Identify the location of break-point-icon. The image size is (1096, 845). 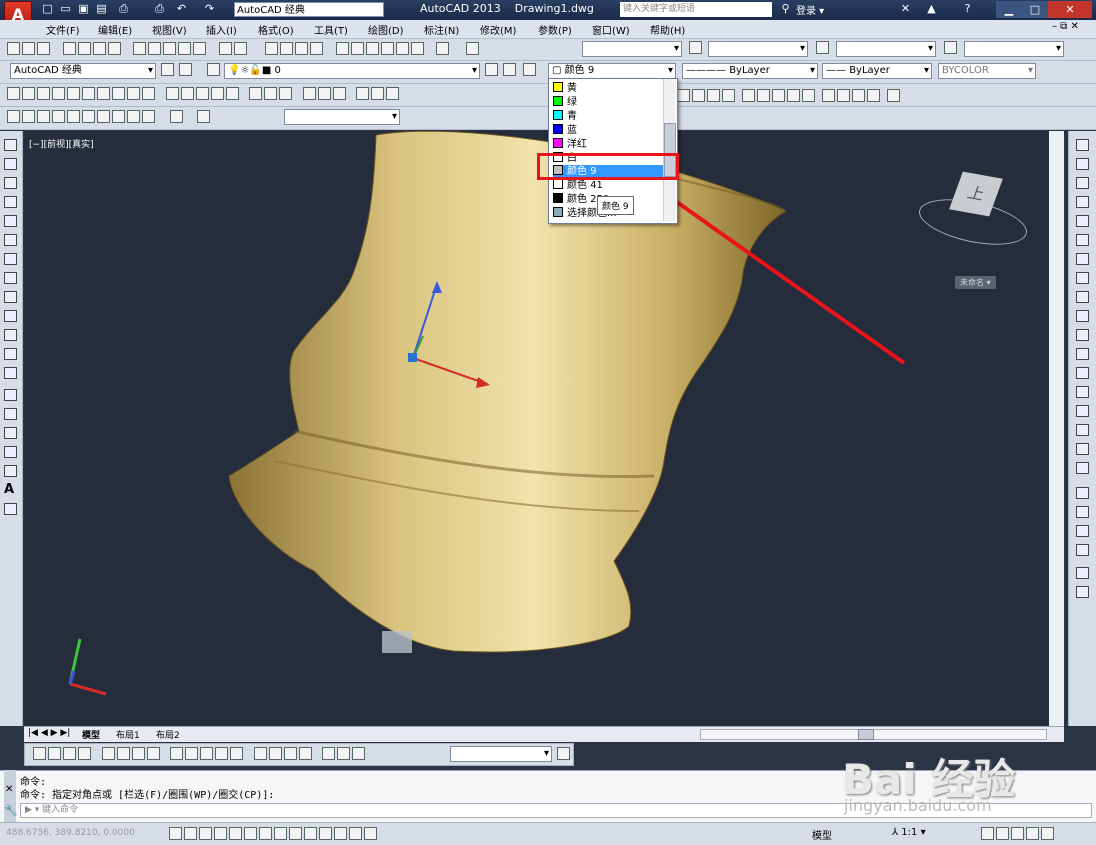
(1082, 354).